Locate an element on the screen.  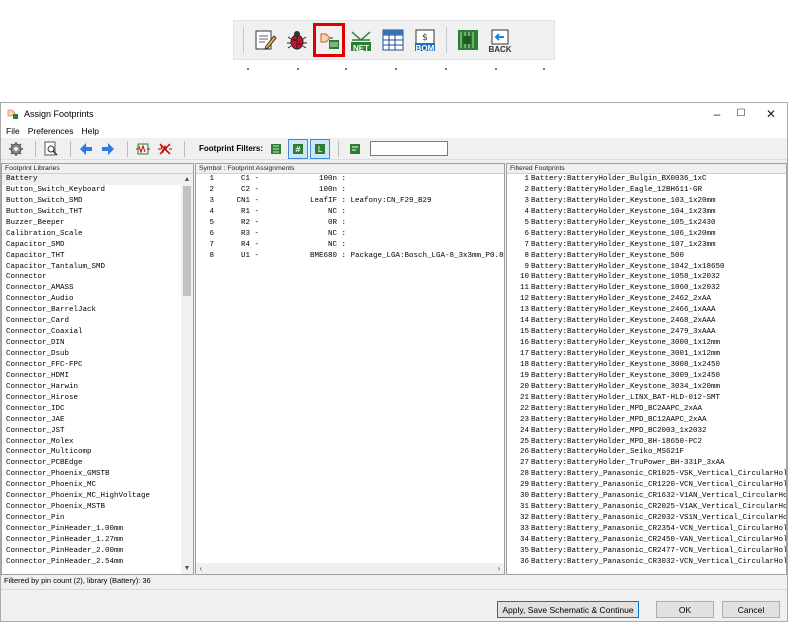
auto-associate-button is located at coordinates (143, 149).